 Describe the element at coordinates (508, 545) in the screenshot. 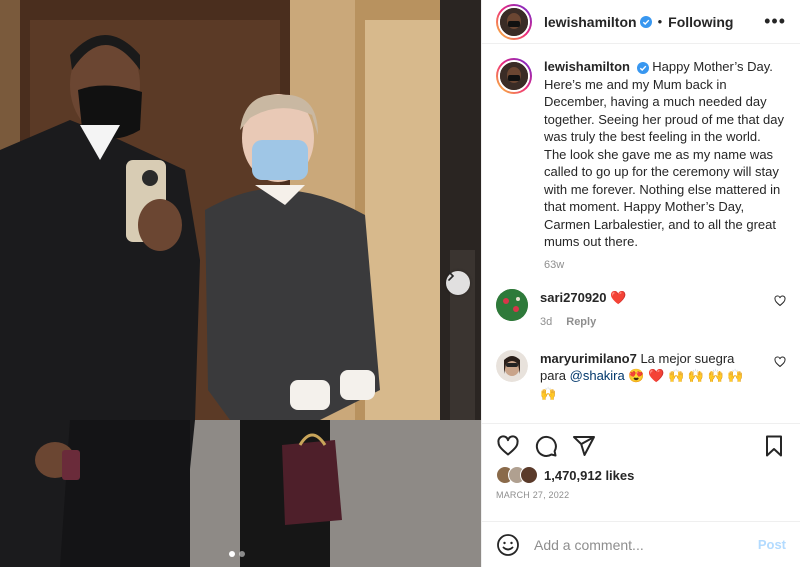

I see `emoji-icon` at that location.